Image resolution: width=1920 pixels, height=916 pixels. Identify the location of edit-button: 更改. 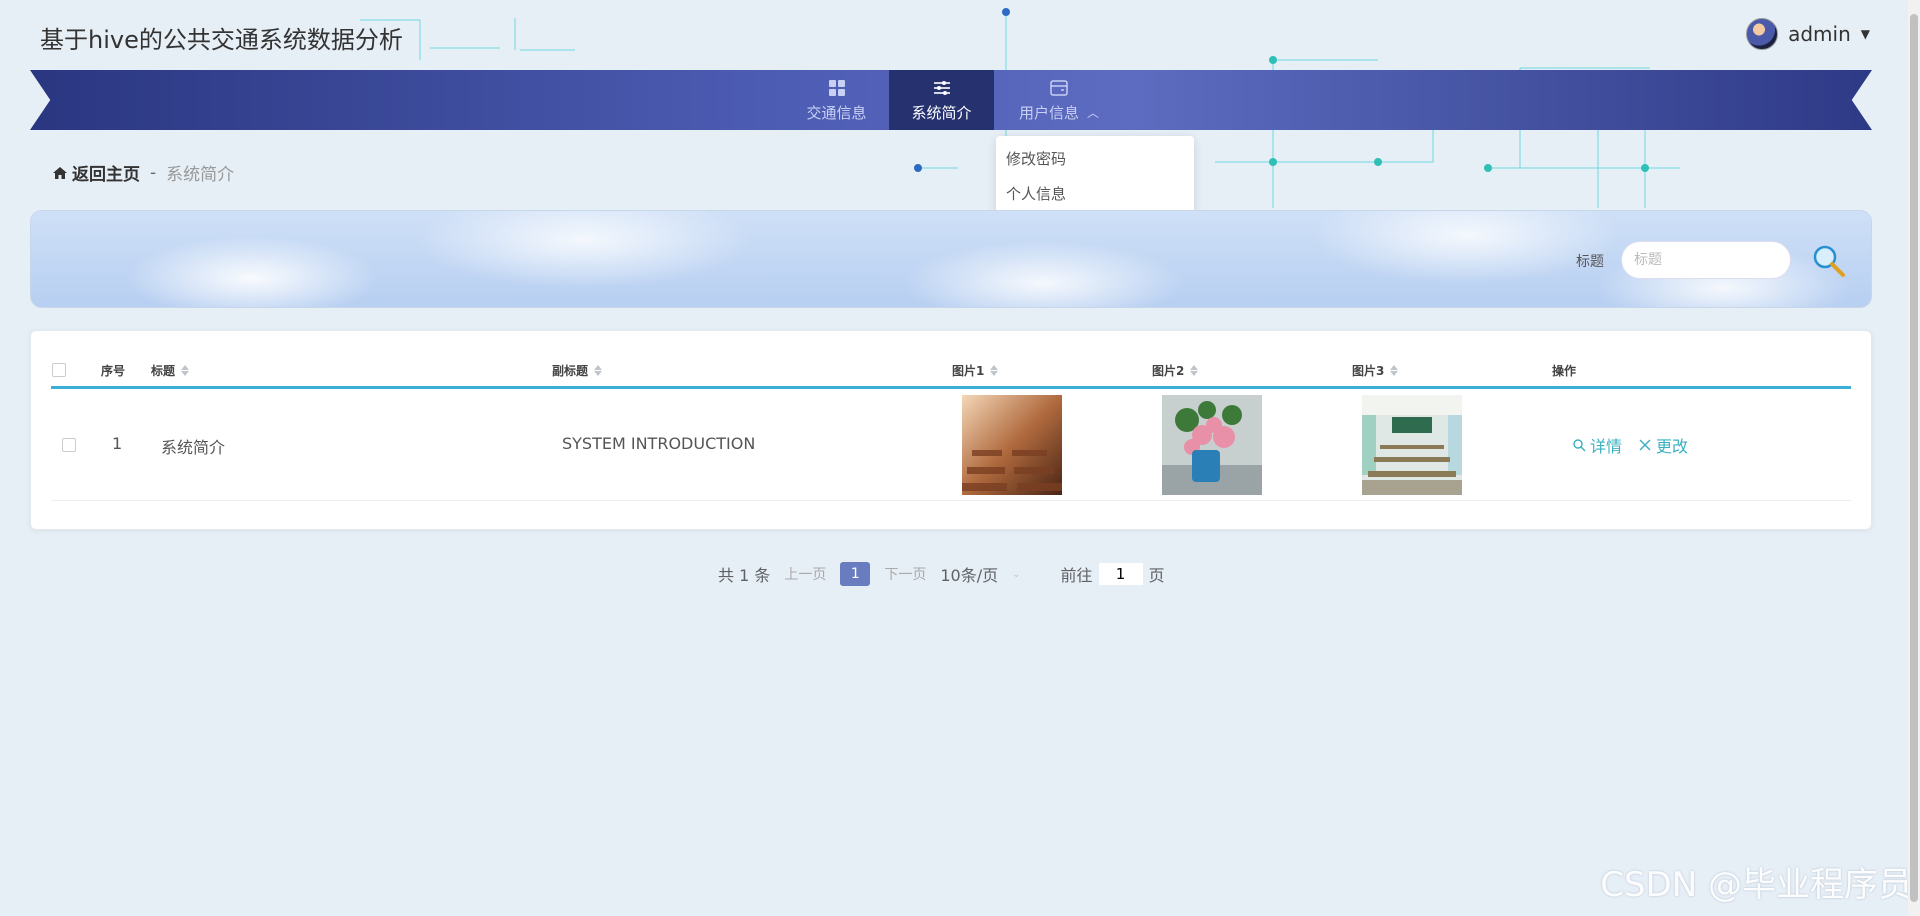
(1663, 445).